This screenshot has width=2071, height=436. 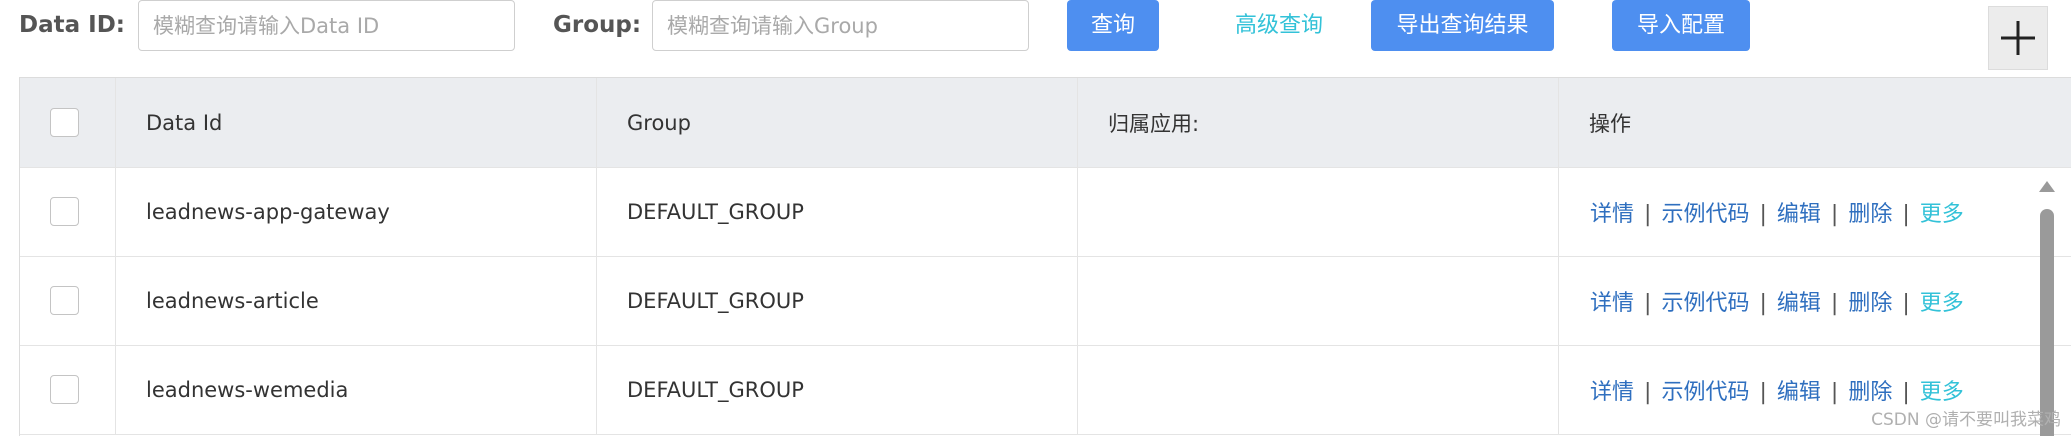 I want to click on select-all-checkbox, so click(x=64, y=122).